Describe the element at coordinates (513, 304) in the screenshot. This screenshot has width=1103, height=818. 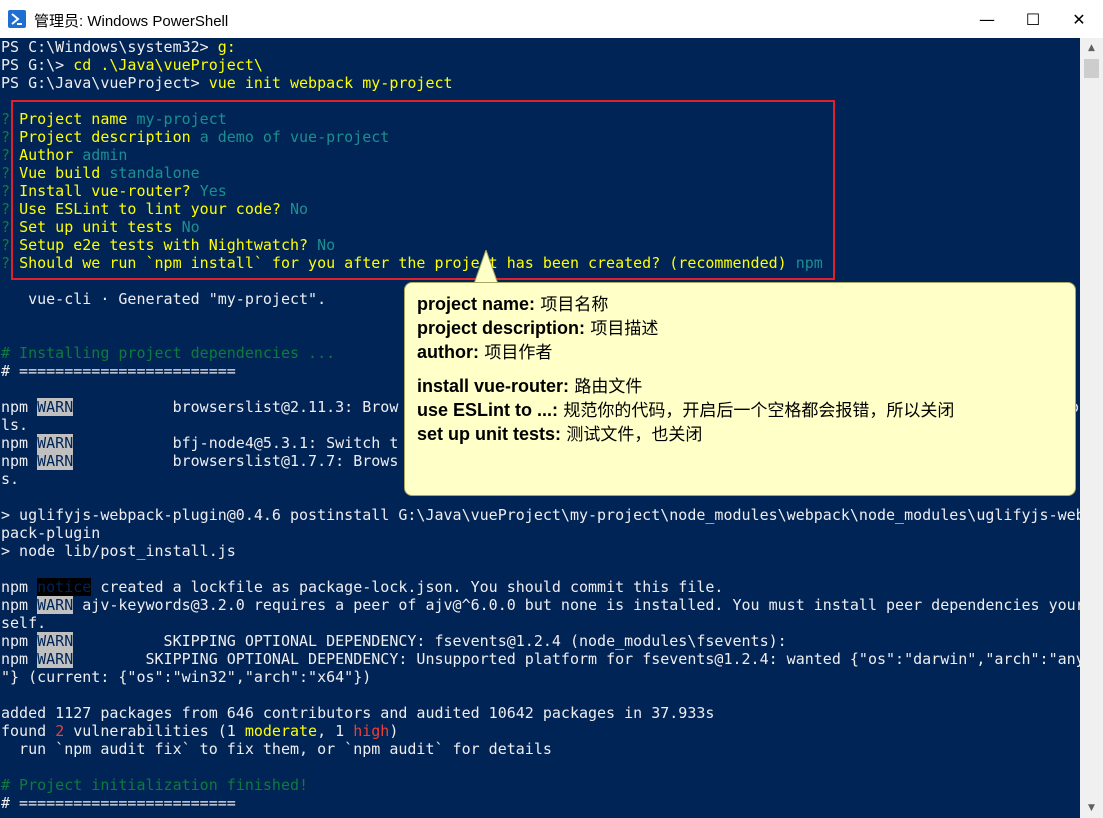
I see `callout-line: project name: 项目名称` at that location.